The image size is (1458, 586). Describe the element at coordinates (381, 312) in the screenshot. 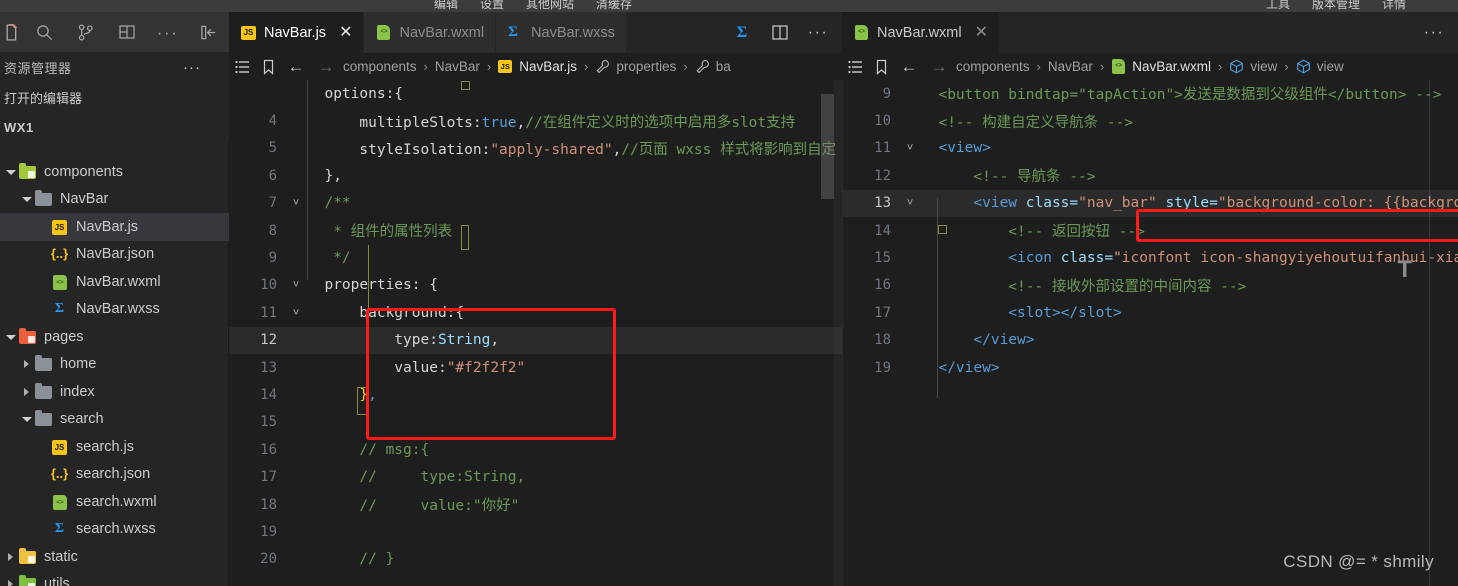

I see `code-token: background:` at that location.